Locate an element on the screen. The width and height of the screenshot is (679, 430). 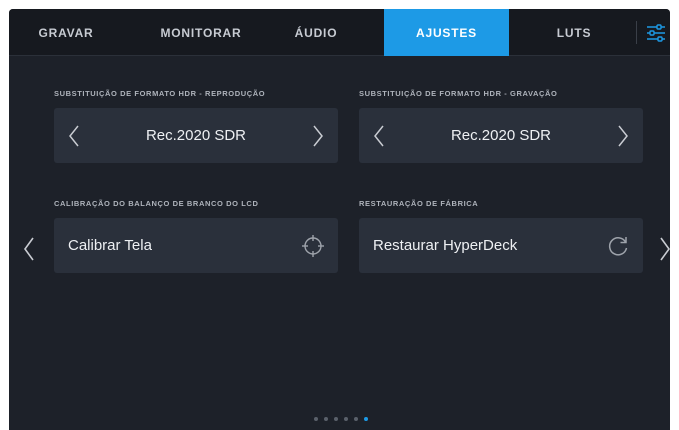
calibrate-screen-button: Calibrar Tela is located at coordinates (196, 245).